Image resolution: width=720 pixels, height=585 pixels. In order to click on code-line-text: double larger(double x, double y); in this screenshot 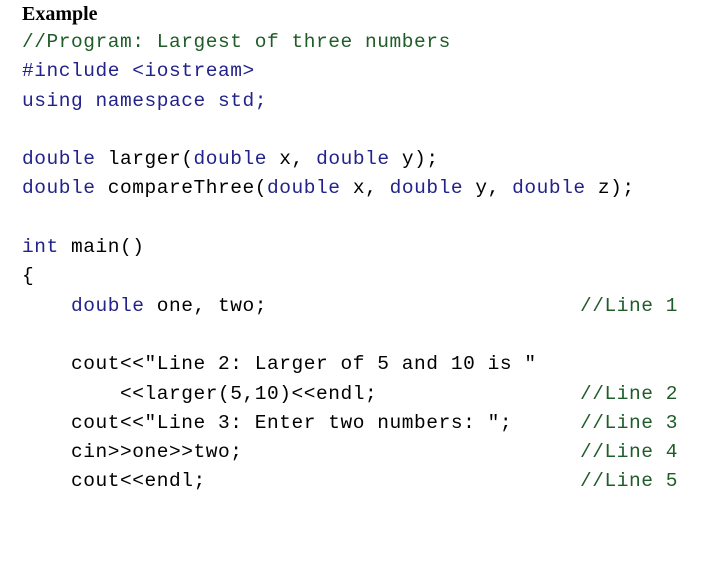, I will do `click(230, 159)`.